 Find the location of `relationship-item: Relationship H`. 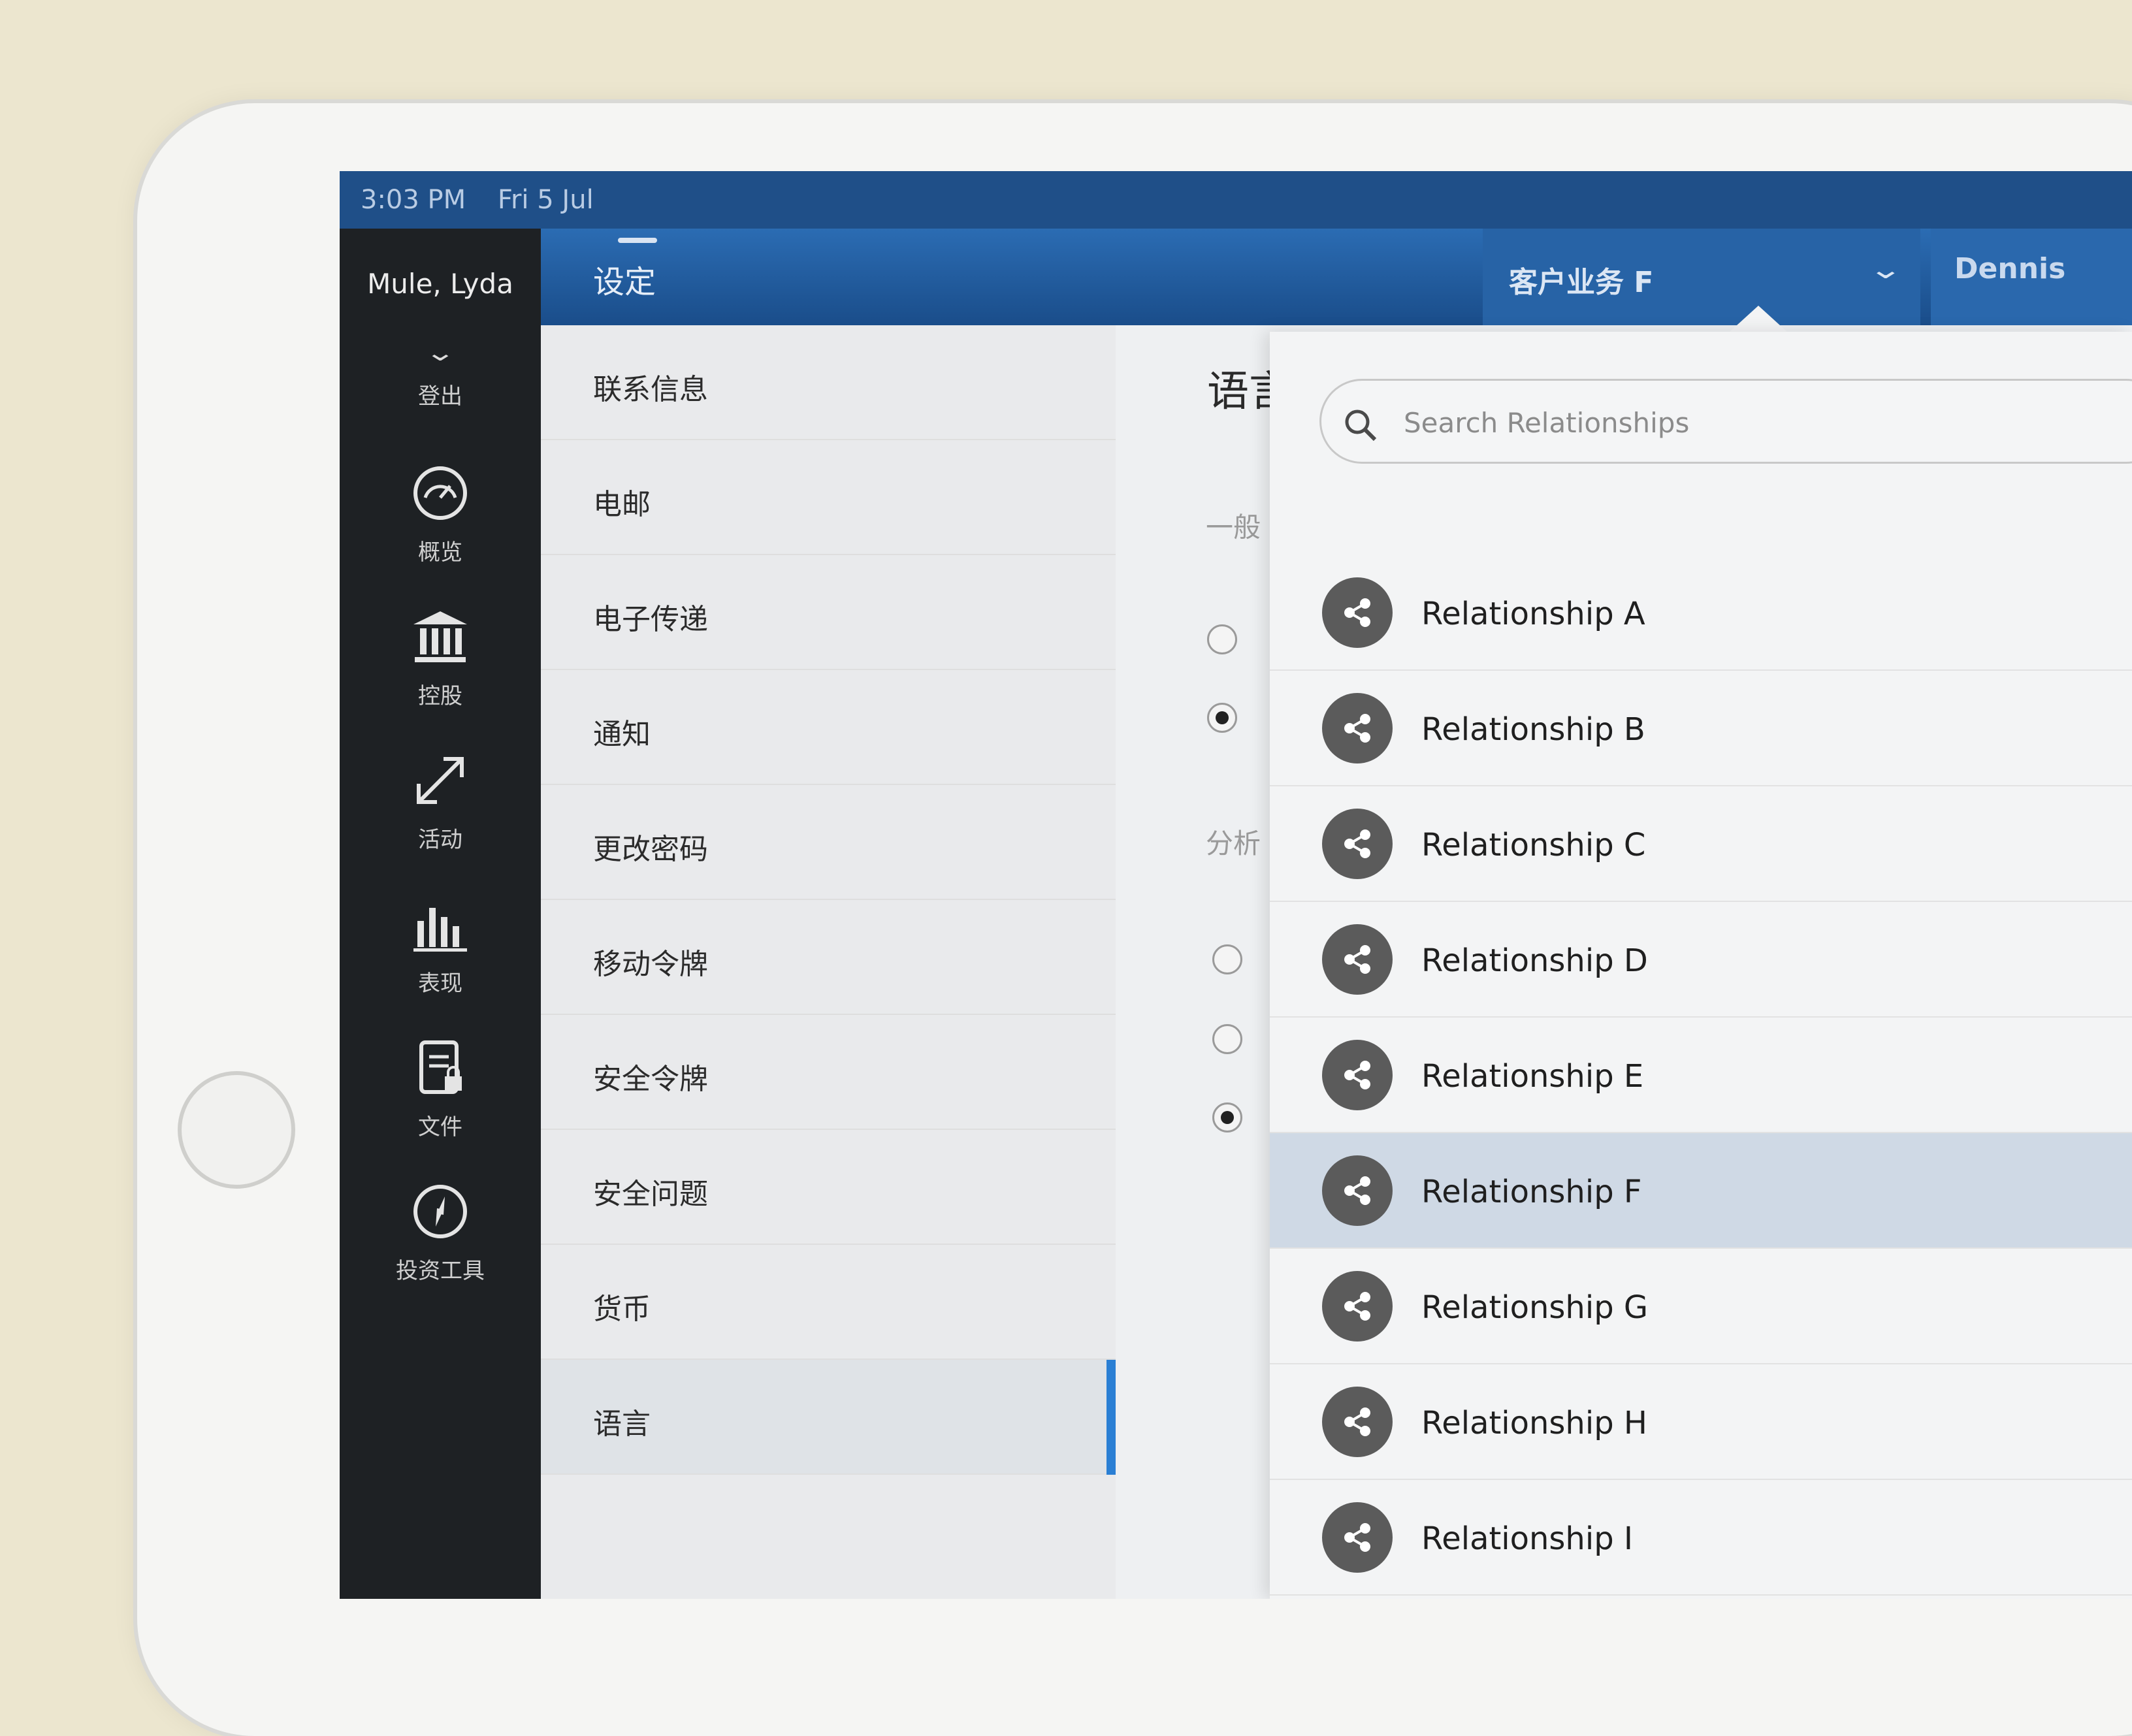

relationship-item: Relationship H is located at coordinates (1701, 1422).